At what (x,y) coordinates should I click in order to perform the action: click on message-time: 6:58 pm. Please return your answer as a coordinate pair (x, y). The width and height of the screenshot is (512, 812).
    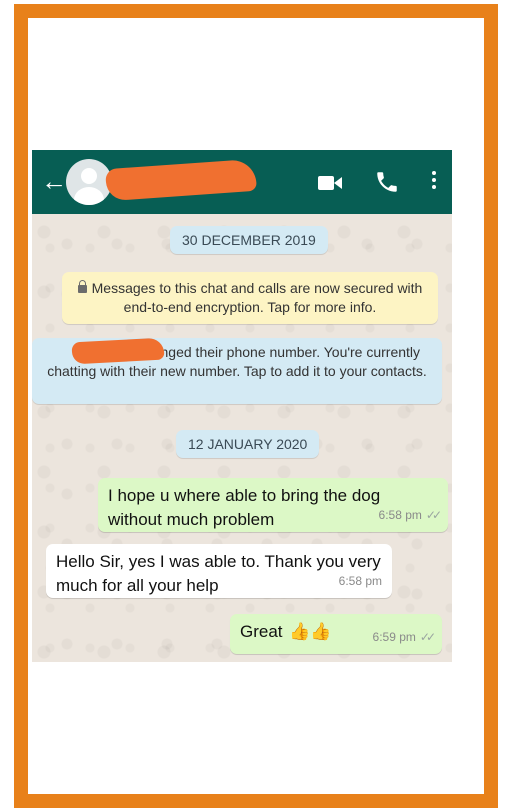
    Looking at the image, I should click on (360, 581).